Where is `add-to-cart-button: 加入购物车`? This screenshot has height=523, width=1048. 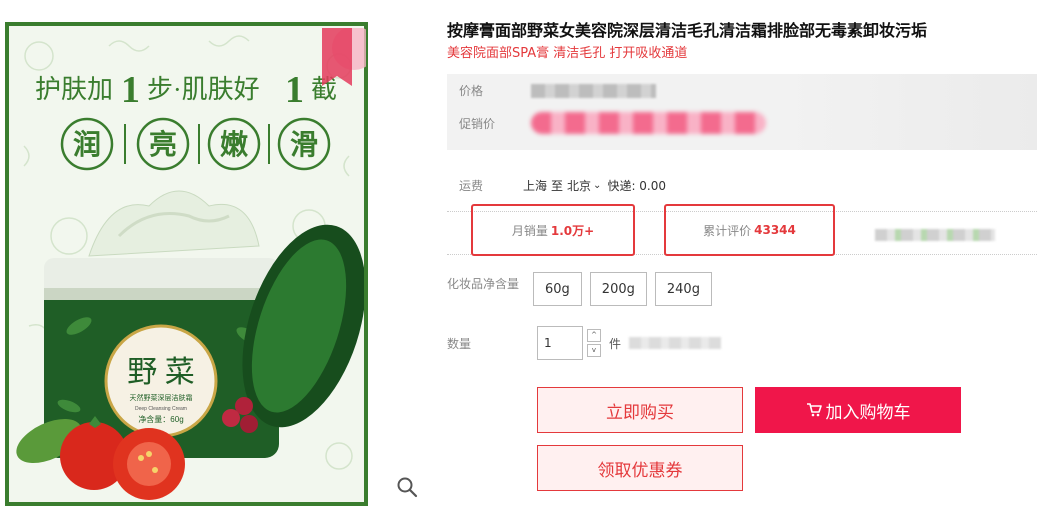 add-to-cart-button: 加入购物车 is located at coordinates (858, 410).